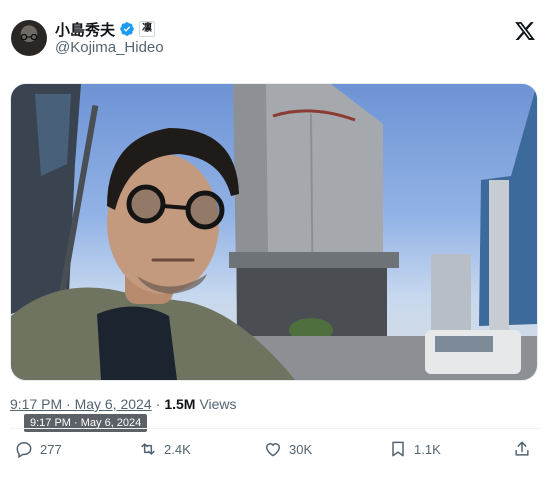 This screenshot has width=550, height=479. What do you see at coordinates (148, 449) in the screenshot?
I see `repost-icon` at bounding box center [148, 449].